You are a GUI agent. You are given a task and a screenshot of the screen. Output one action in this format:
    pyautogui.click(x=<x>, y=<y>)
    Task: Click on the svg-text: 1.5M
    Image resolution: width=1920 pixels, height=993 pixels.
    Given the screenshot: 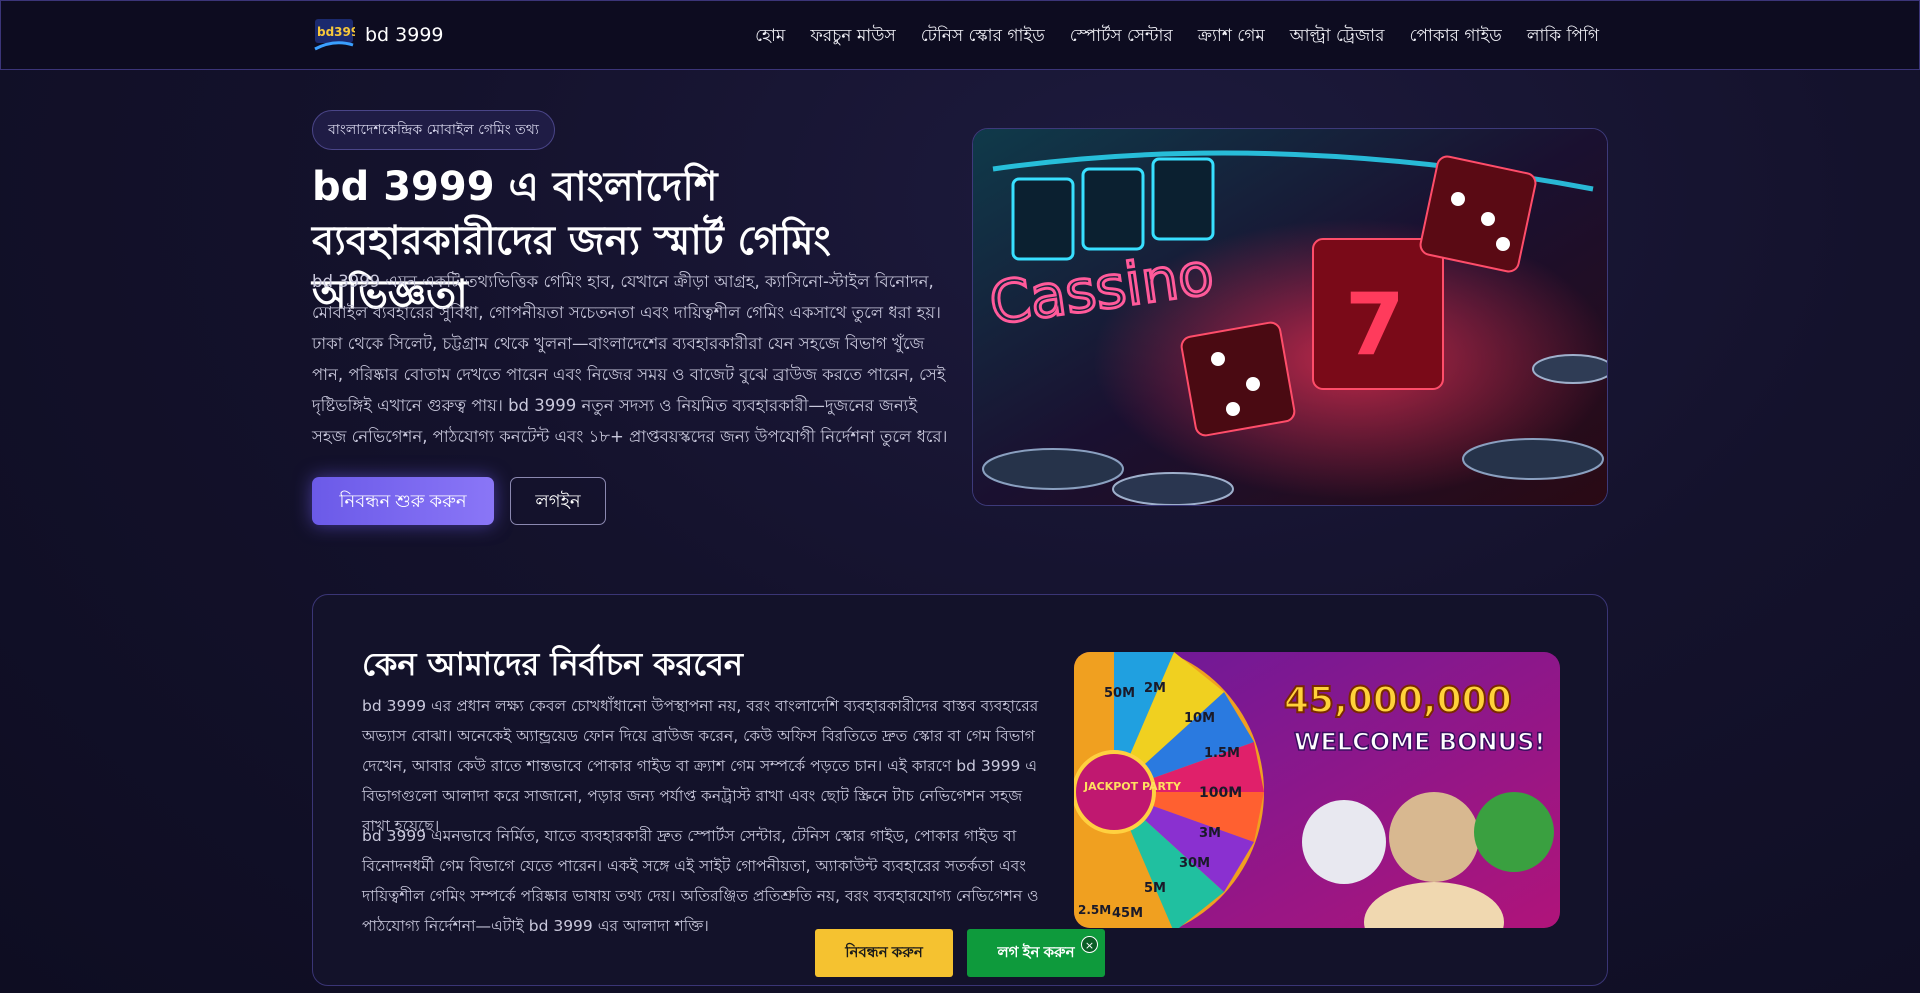 What is the action you would take?
    pyautogui.click(x=1222, y=753)
    